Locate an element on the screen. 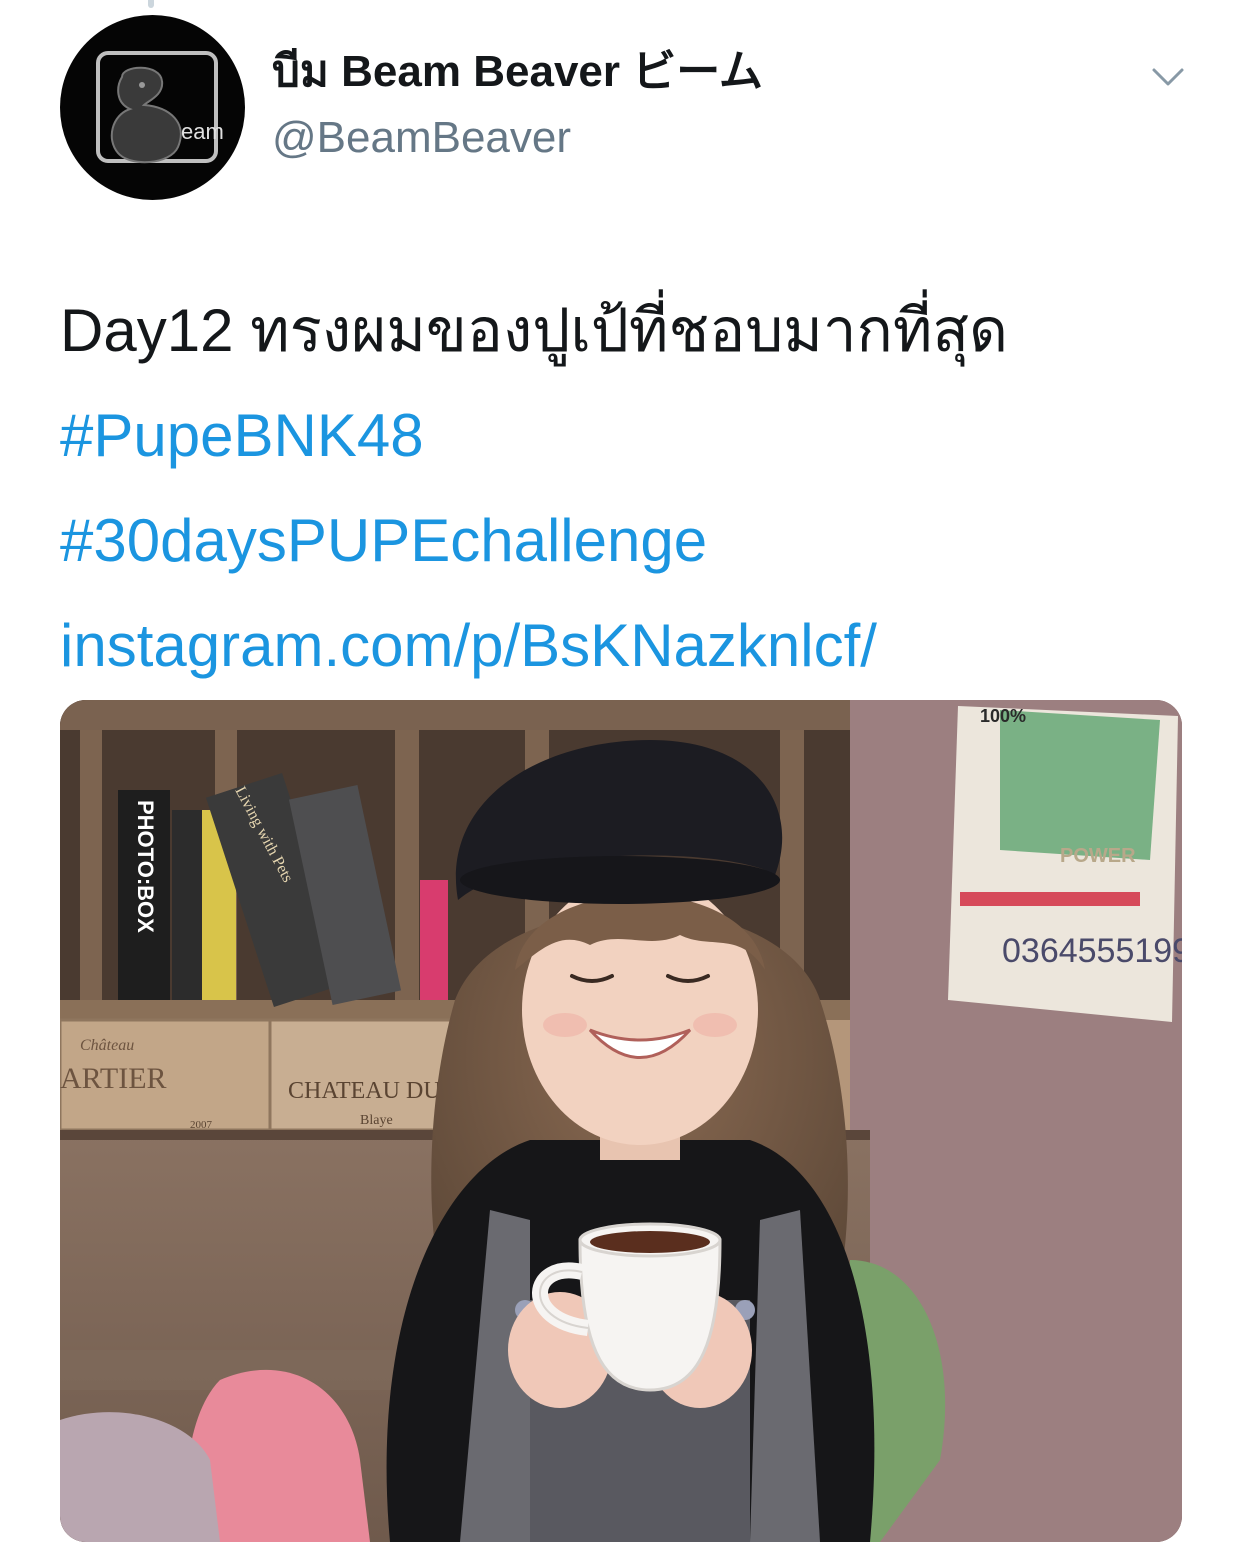  author-block: บีม Beam Beaver ビーム @BeamBeaver is located at coordinates (517, 105).